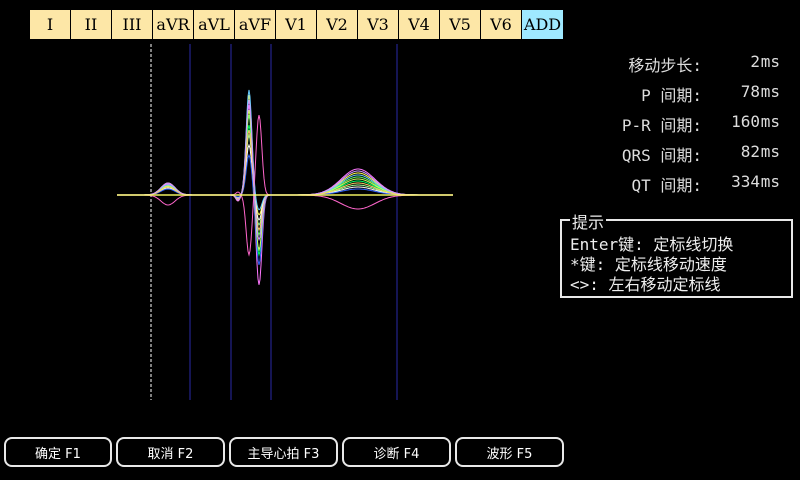 The image size is (800, 480). Describe the element at coordinates (645, 284) in the screenshot. I see `hint-line-arrows: <>: 左右移动定标线` at that location.